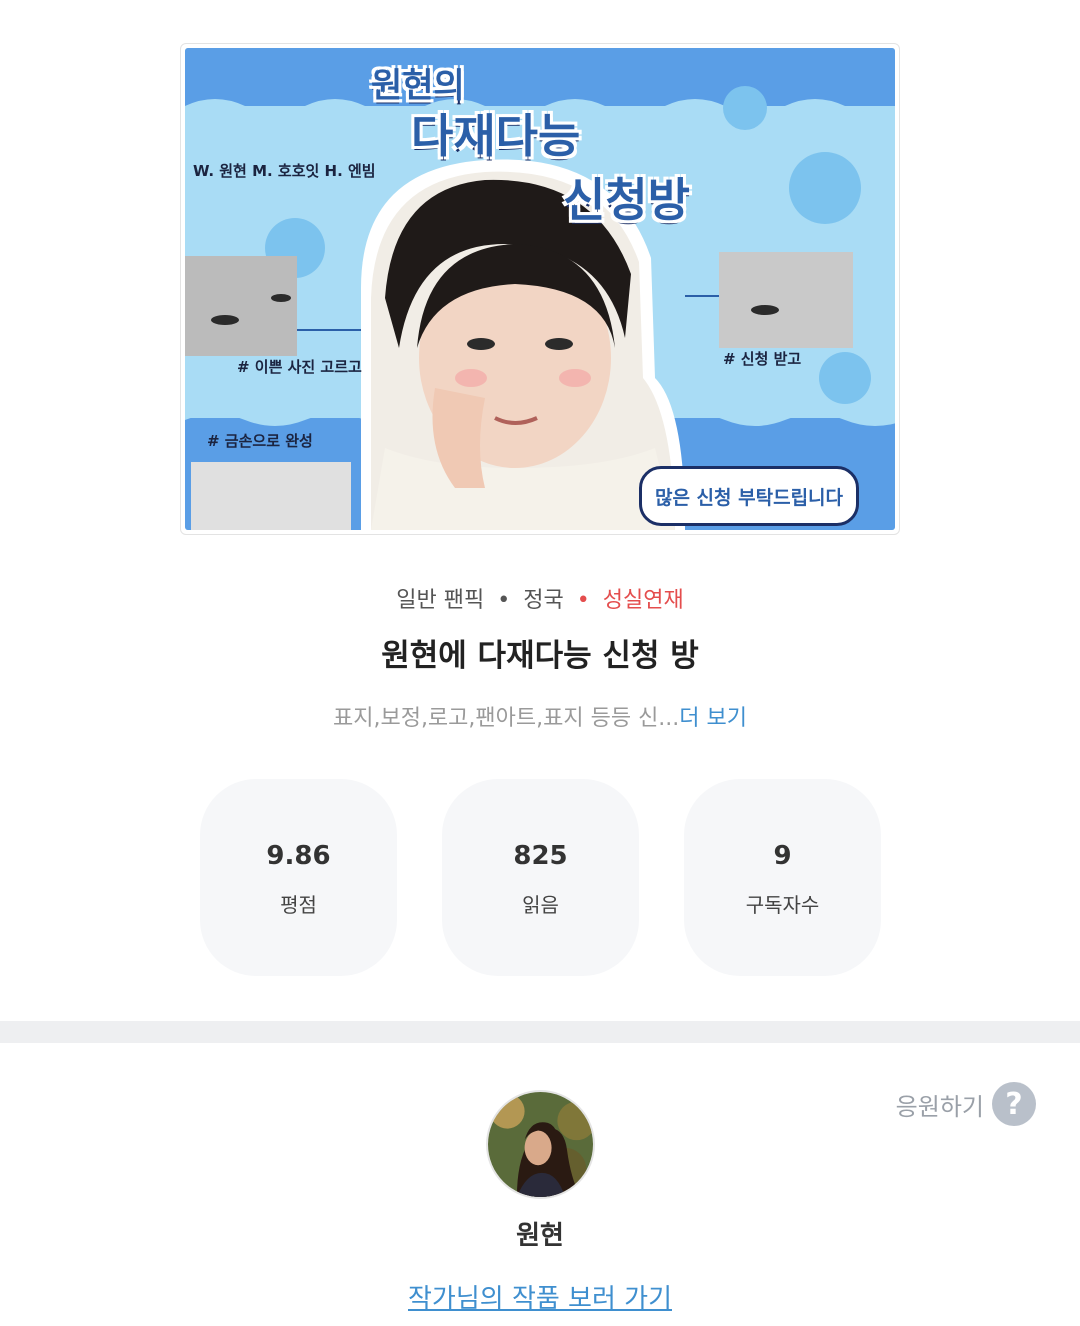 The image size is (1080, 1326). What do you see at coordinates (298, 905) in the screenshot?
I see `rating-label: 평점` at bounding box center [298, 905].